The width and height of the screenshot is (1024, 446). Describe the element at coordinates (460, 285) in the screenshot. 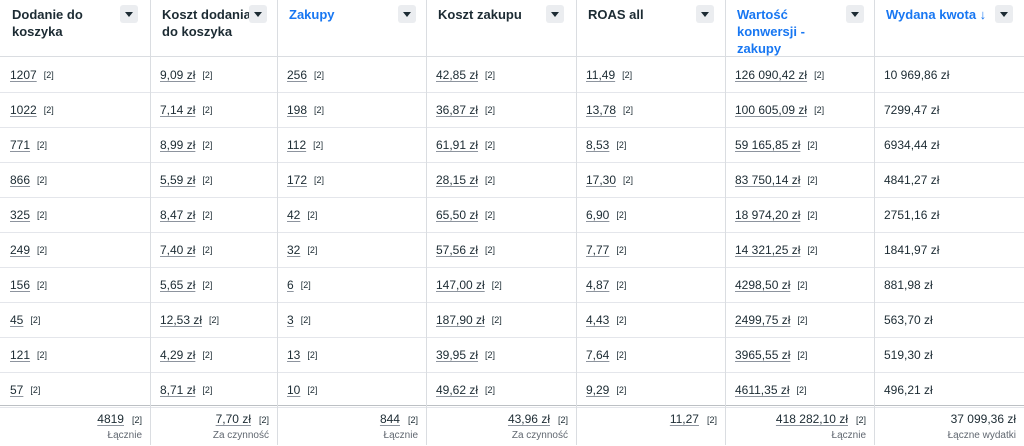

I see `cell-value: 147,00 zł` at that location.